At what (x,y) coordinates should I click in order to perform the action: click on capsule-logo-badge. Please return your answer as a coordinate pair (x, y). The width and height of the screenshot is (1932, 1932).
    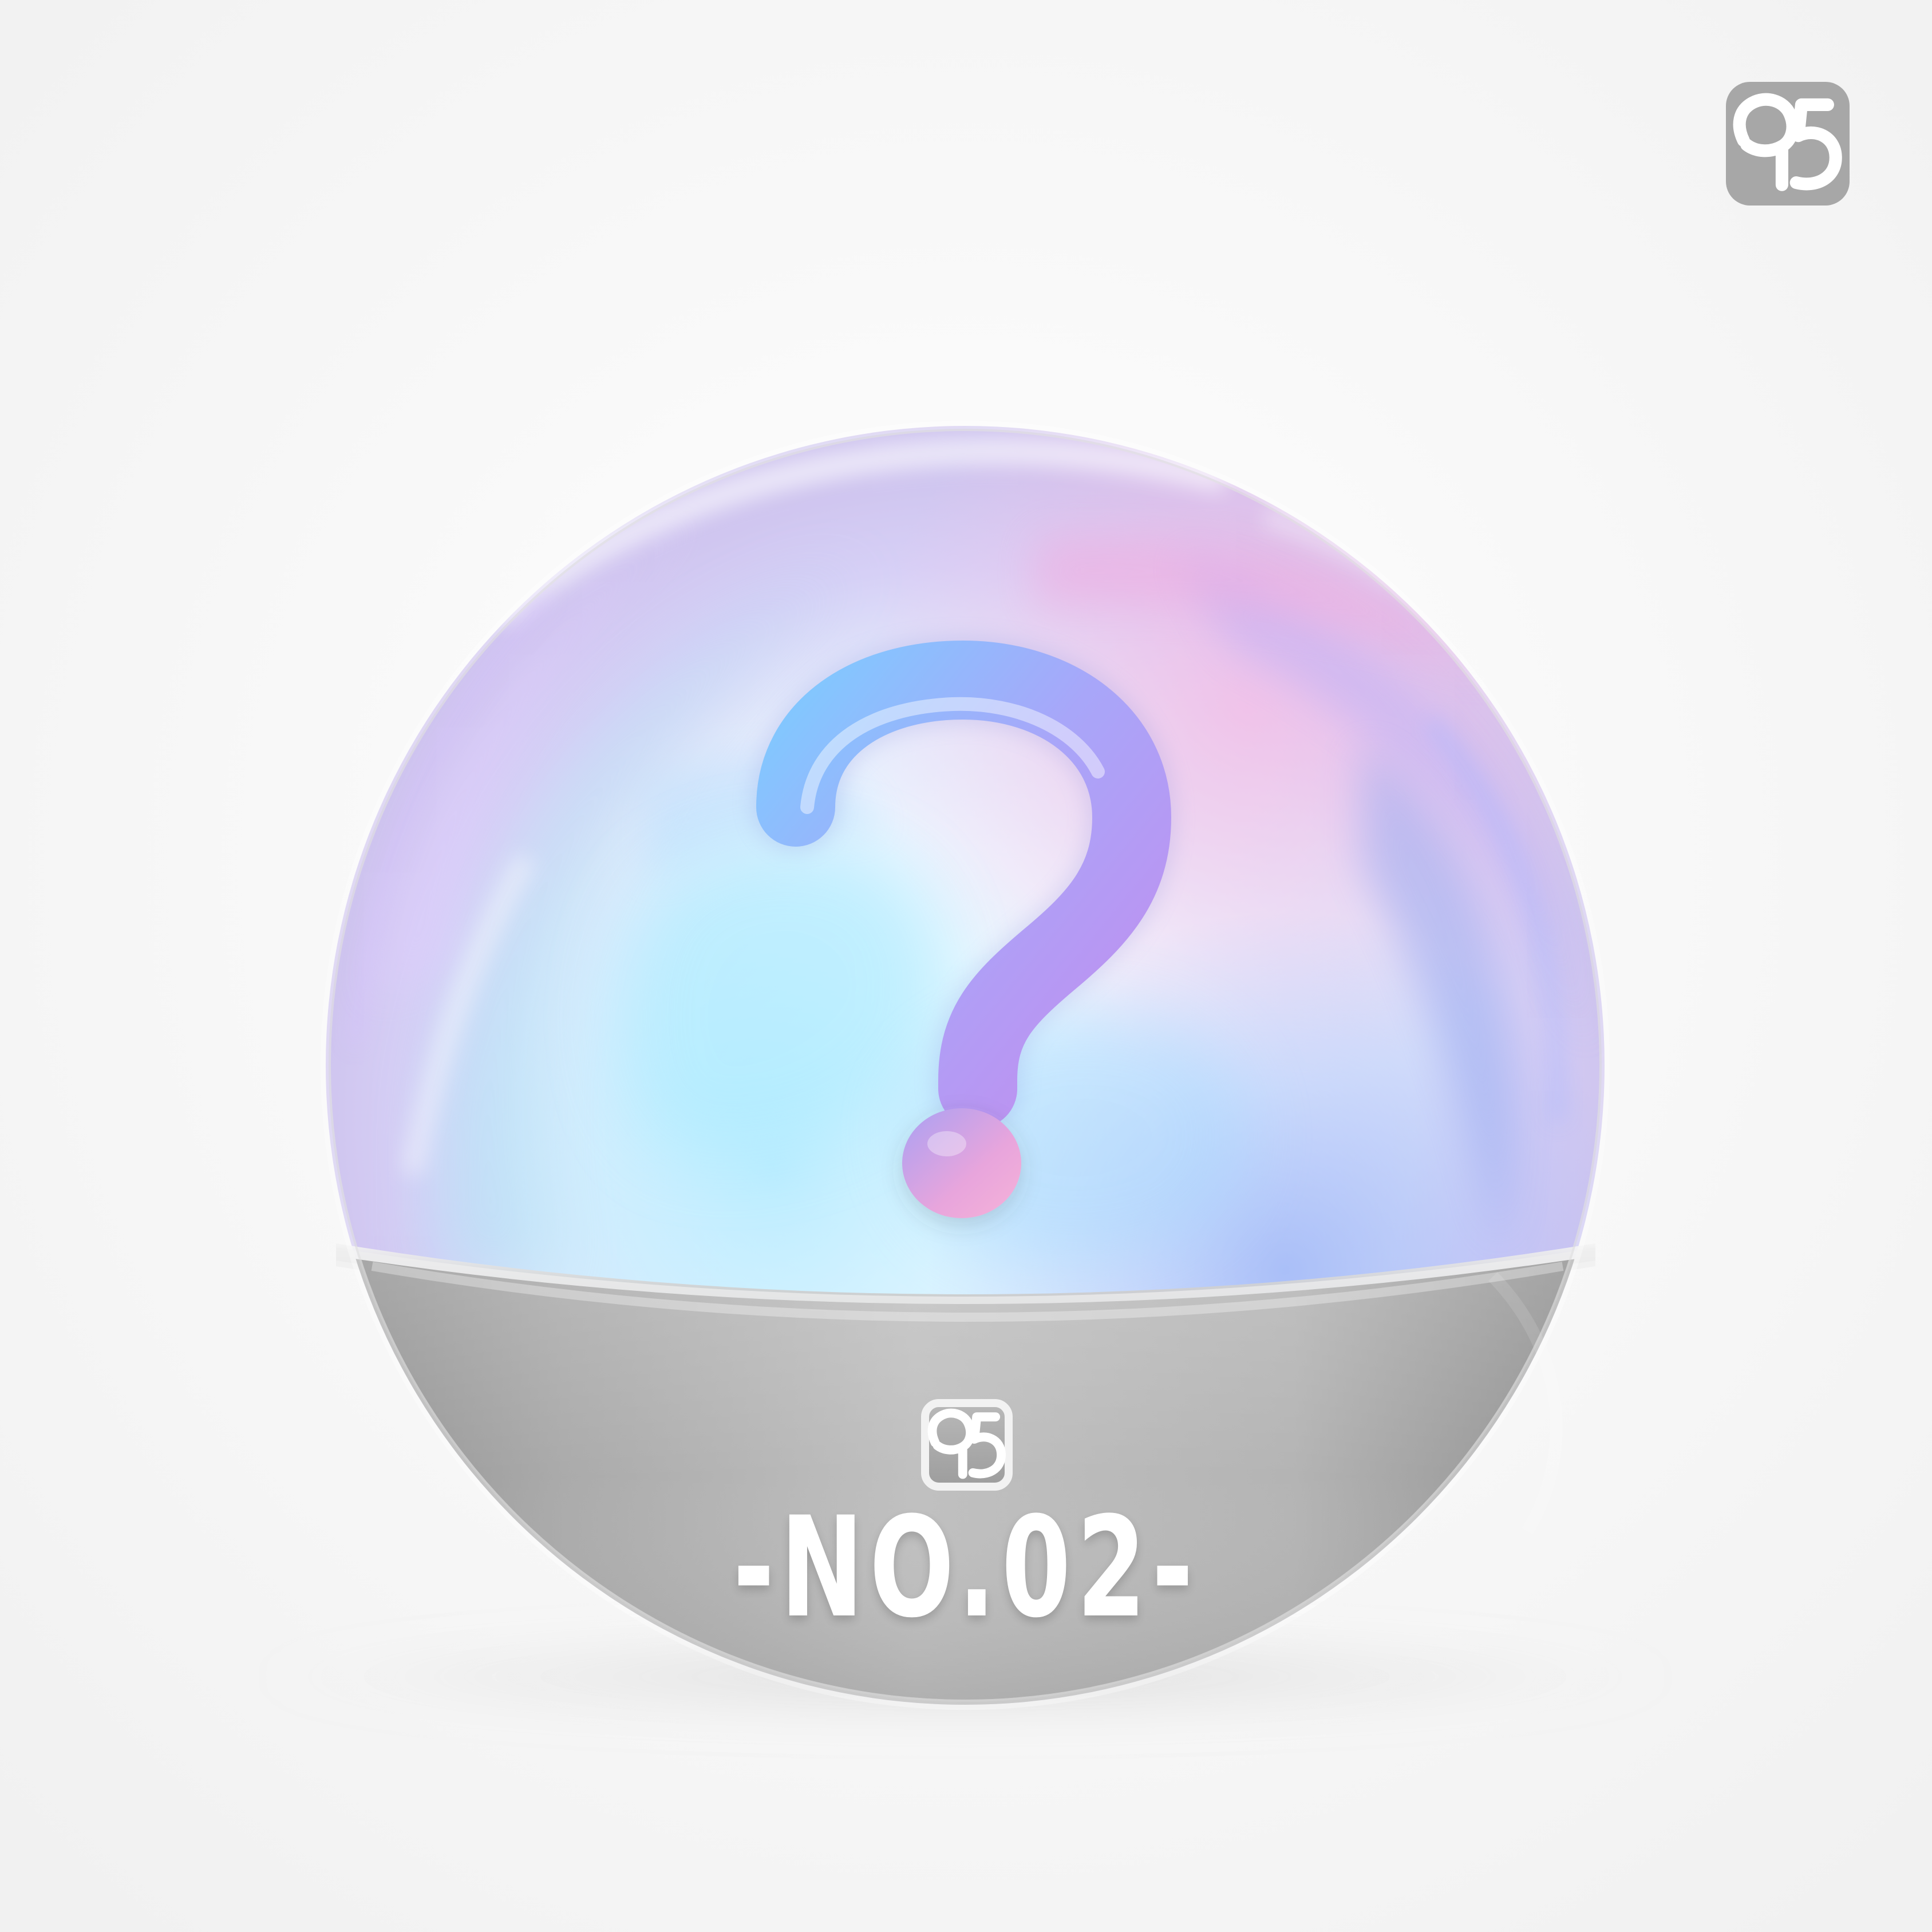
    Looking at the image, I should click on (967, 1445).